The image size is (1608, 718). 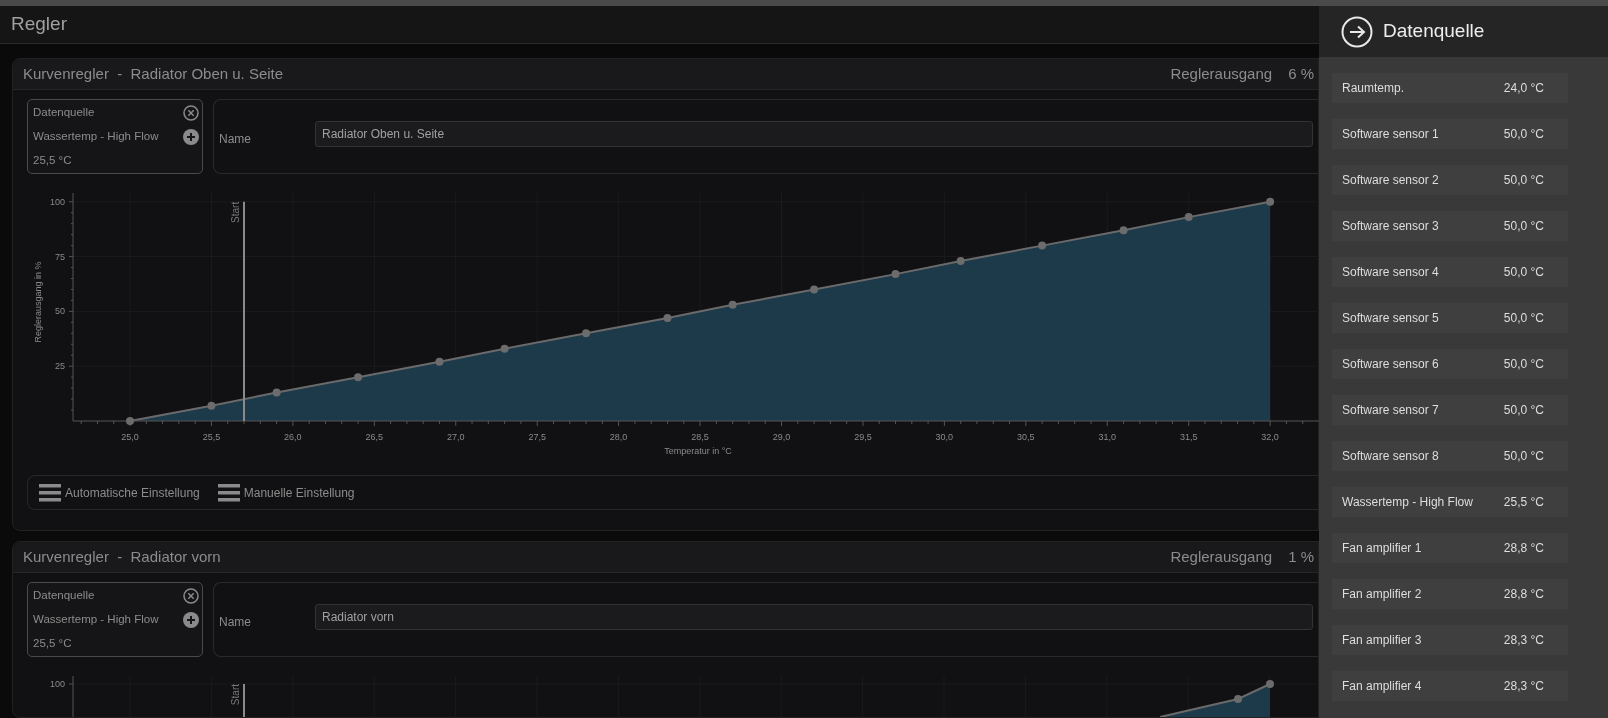 I want to click on y-axis, so click(x=71, y=696).